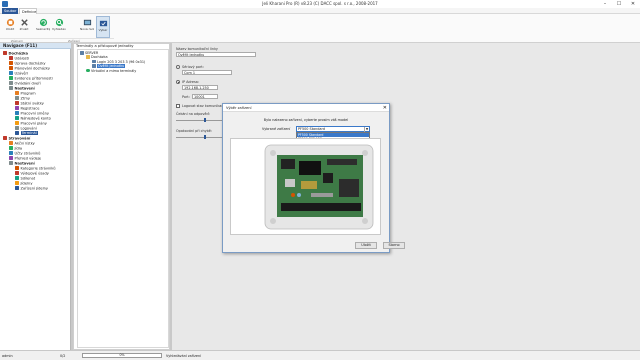 The width and height of the screenshot is (640, 360). Describe the element at coordinates (366, 245) in the screenshot. I see `dialog-ok-button-visual: Uložit` at that location.